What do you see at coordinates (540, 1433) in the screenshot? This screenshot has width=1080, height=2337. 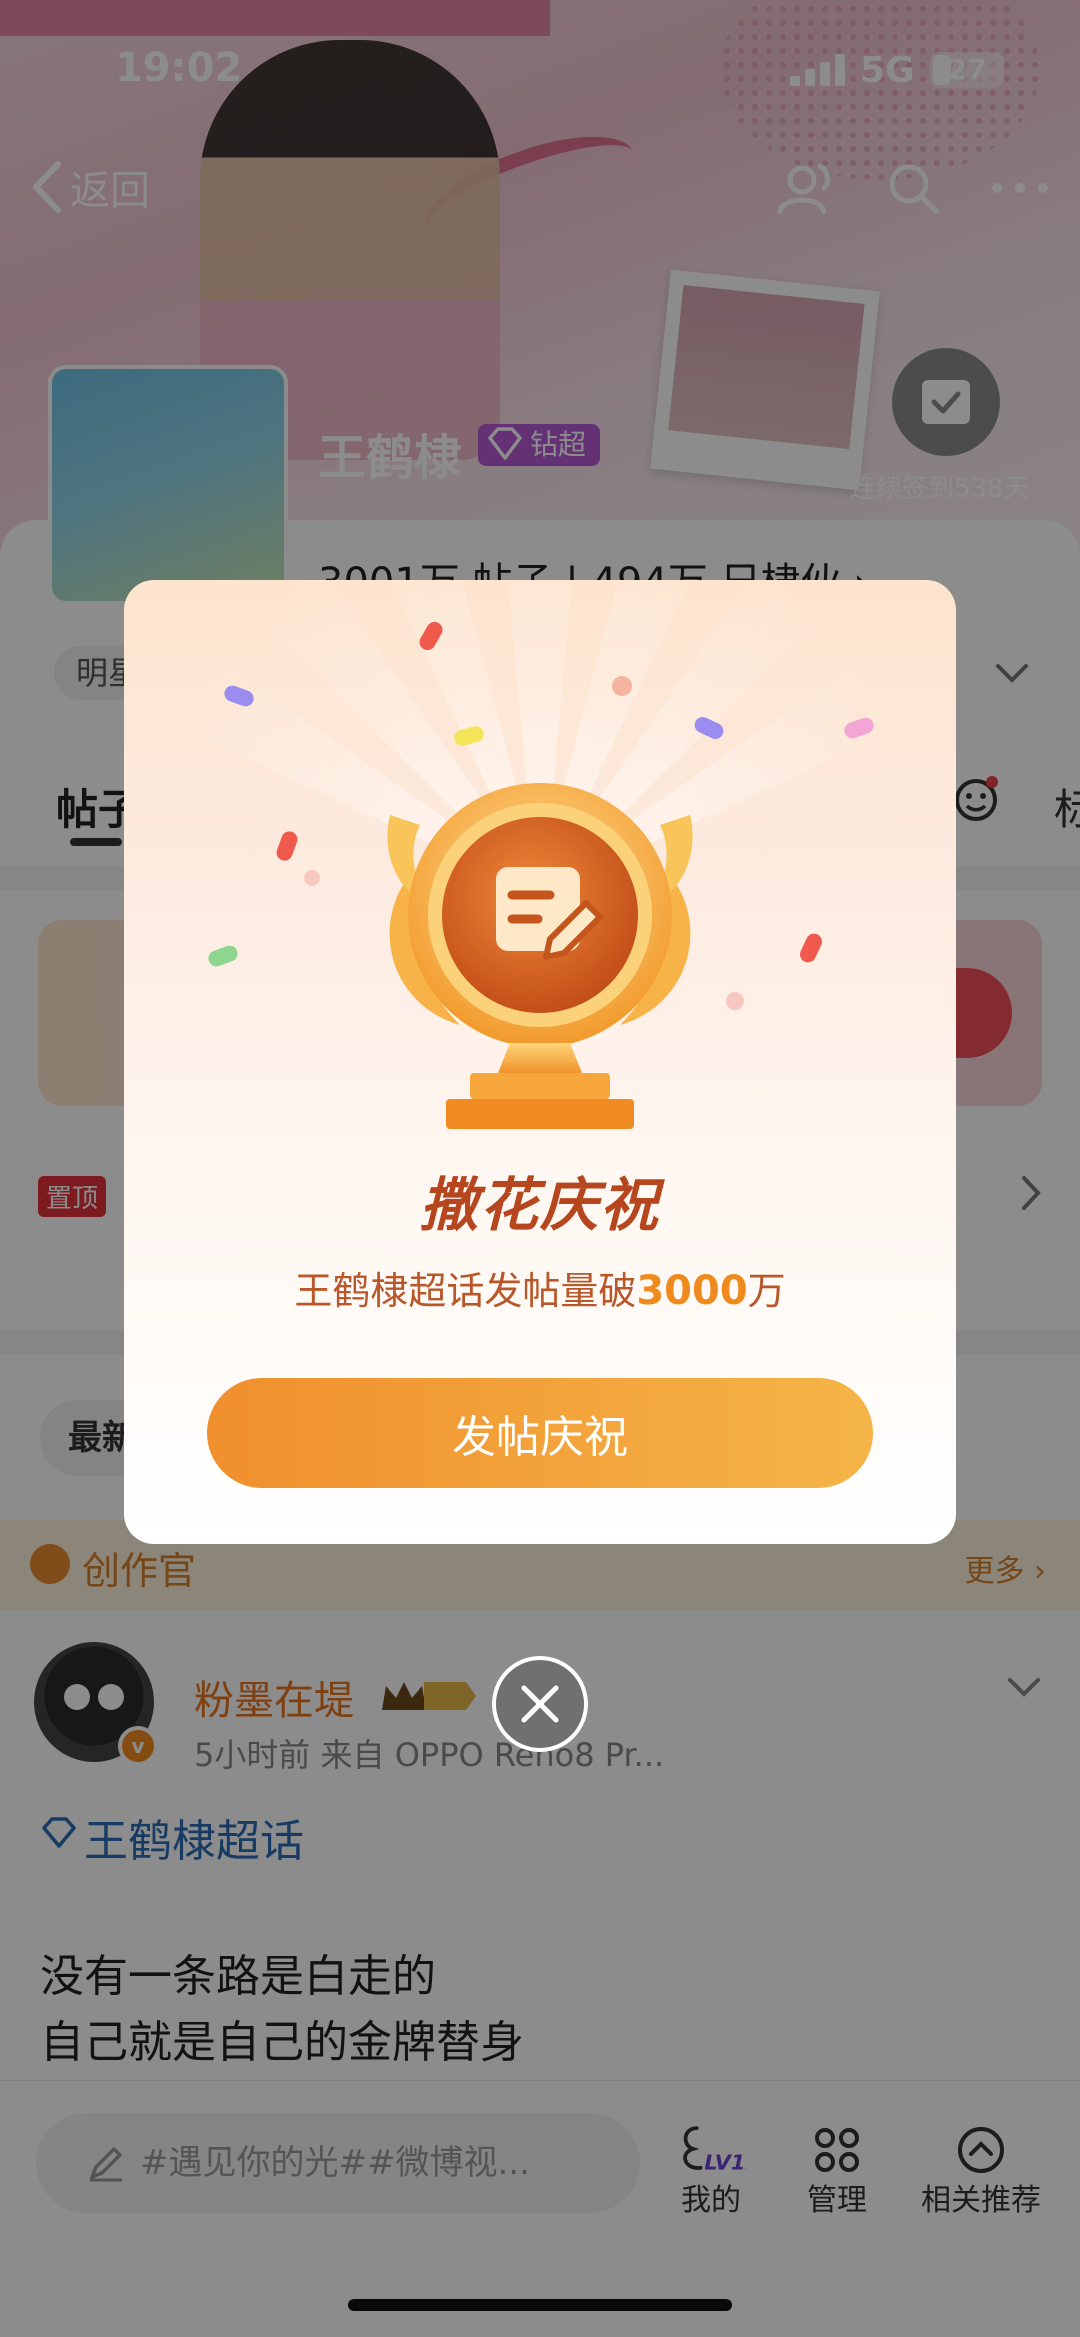 I see `post-celebrate-button: 发帖庆祝` at bounding box center [540, 1433].